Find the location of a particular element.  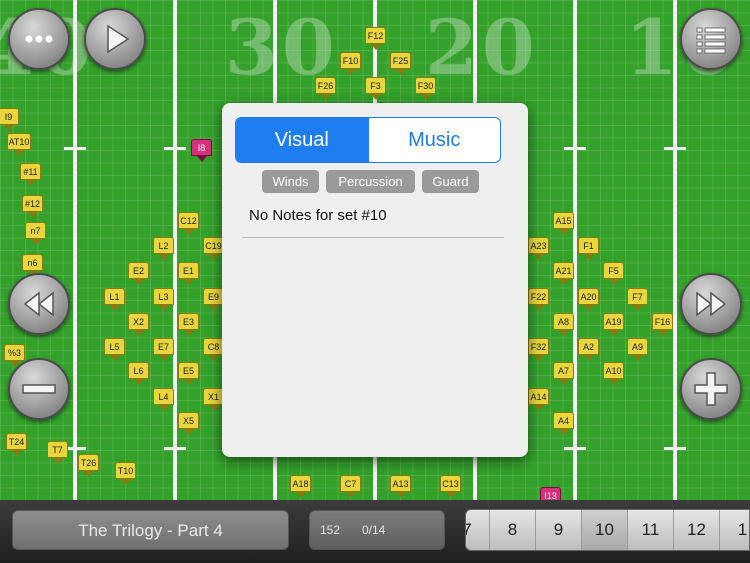

performer-marker: C12 is located at coordinates (188, 223).